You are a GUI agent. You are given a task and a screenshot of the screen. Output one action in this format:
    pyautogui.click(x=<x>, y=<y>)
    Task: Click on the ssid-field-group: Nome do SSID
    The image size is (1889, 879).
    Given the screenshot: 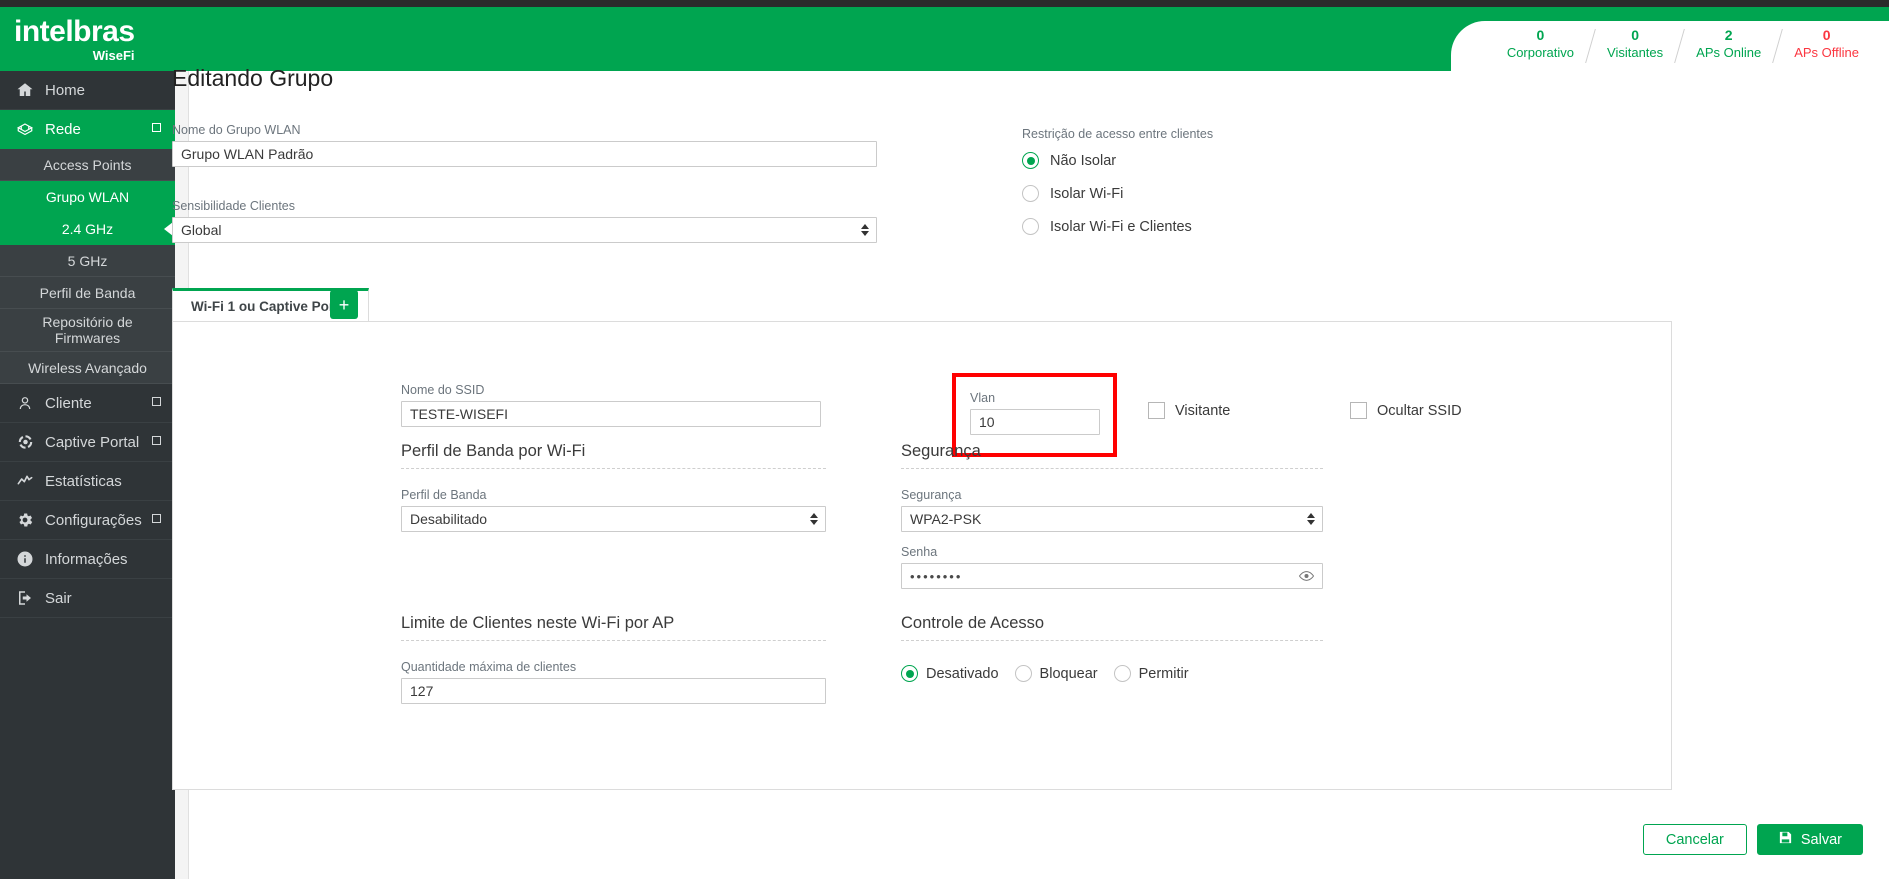 What is the action you would take?
    pyautogui.click(x=611, y=404)
    